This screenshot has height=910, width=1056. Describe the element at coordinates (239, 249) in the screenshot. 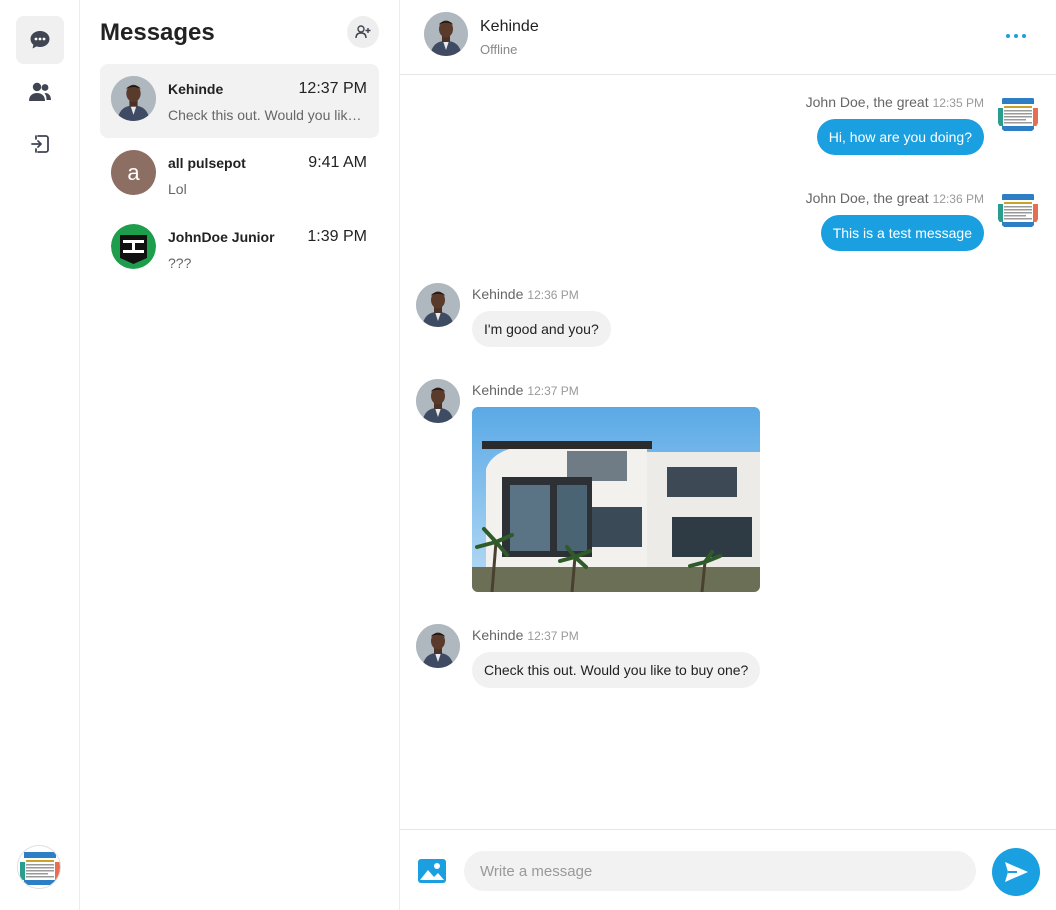

I see `conversation-item: JohnDoe Junior 1:39 PM ???` at that location.